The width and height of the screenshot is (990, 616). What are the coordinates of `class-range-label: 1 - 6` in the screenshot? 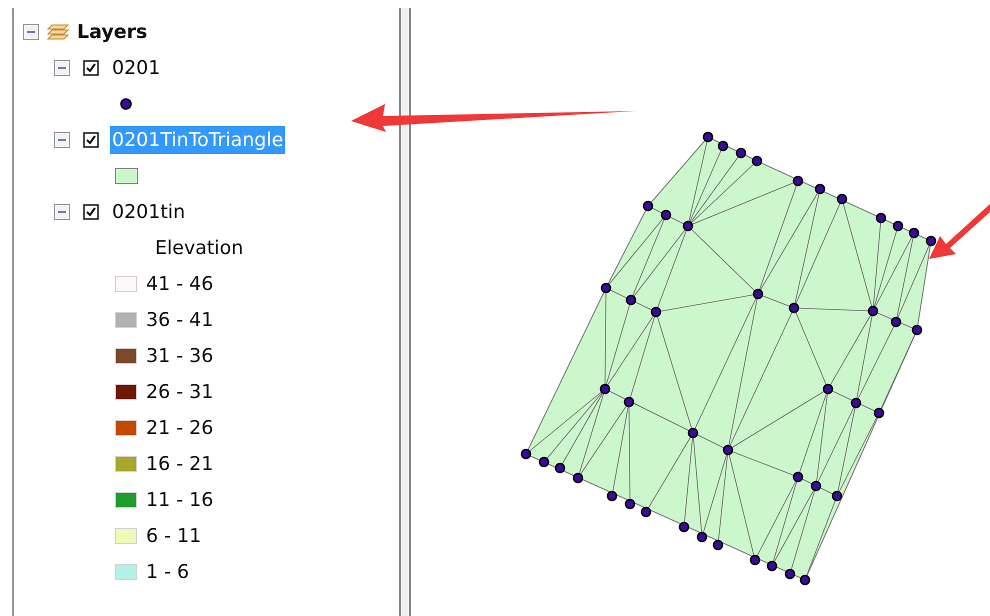 It's located at (168, 572).